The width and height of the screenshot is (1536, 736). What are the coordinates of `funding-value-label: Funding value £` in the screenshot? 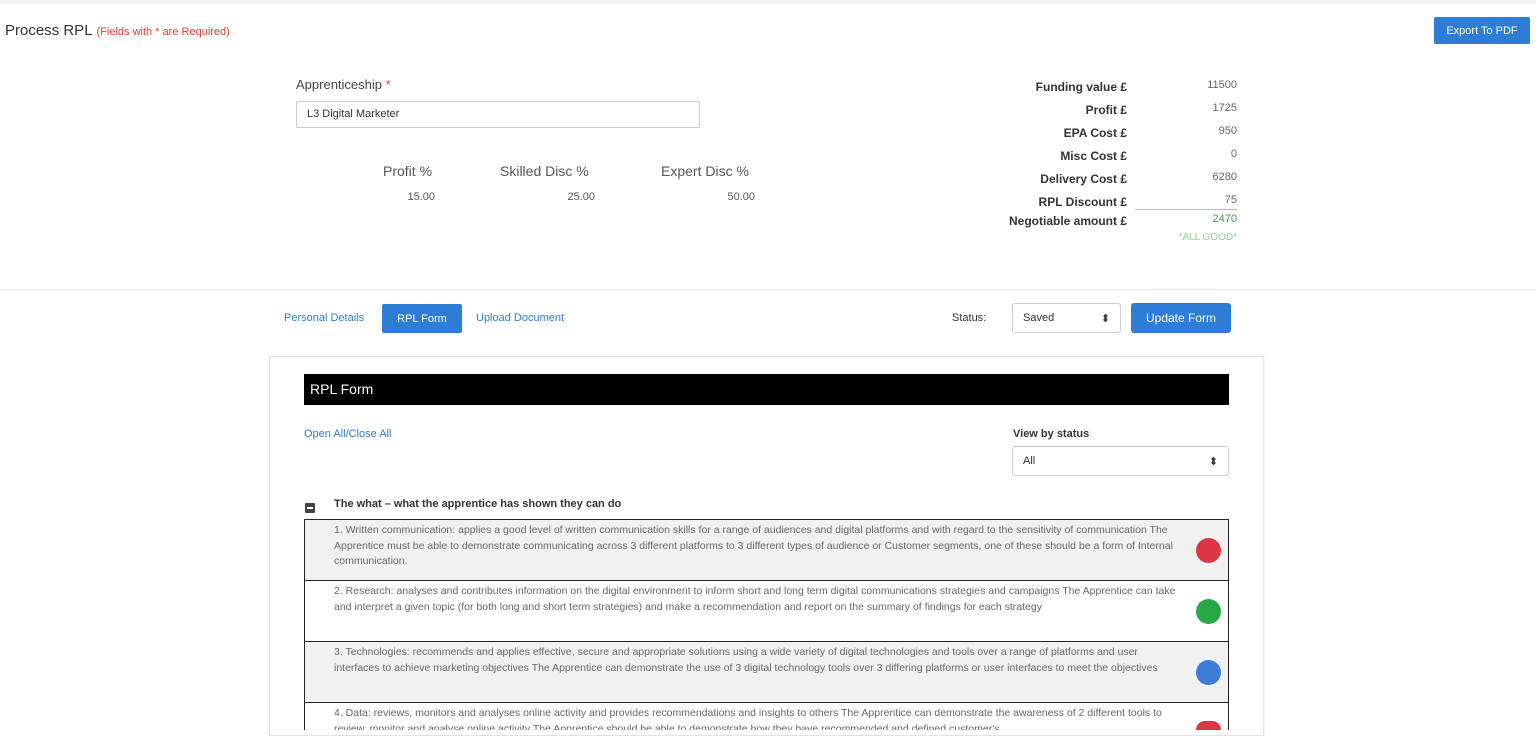 It's located at (1081, 87).